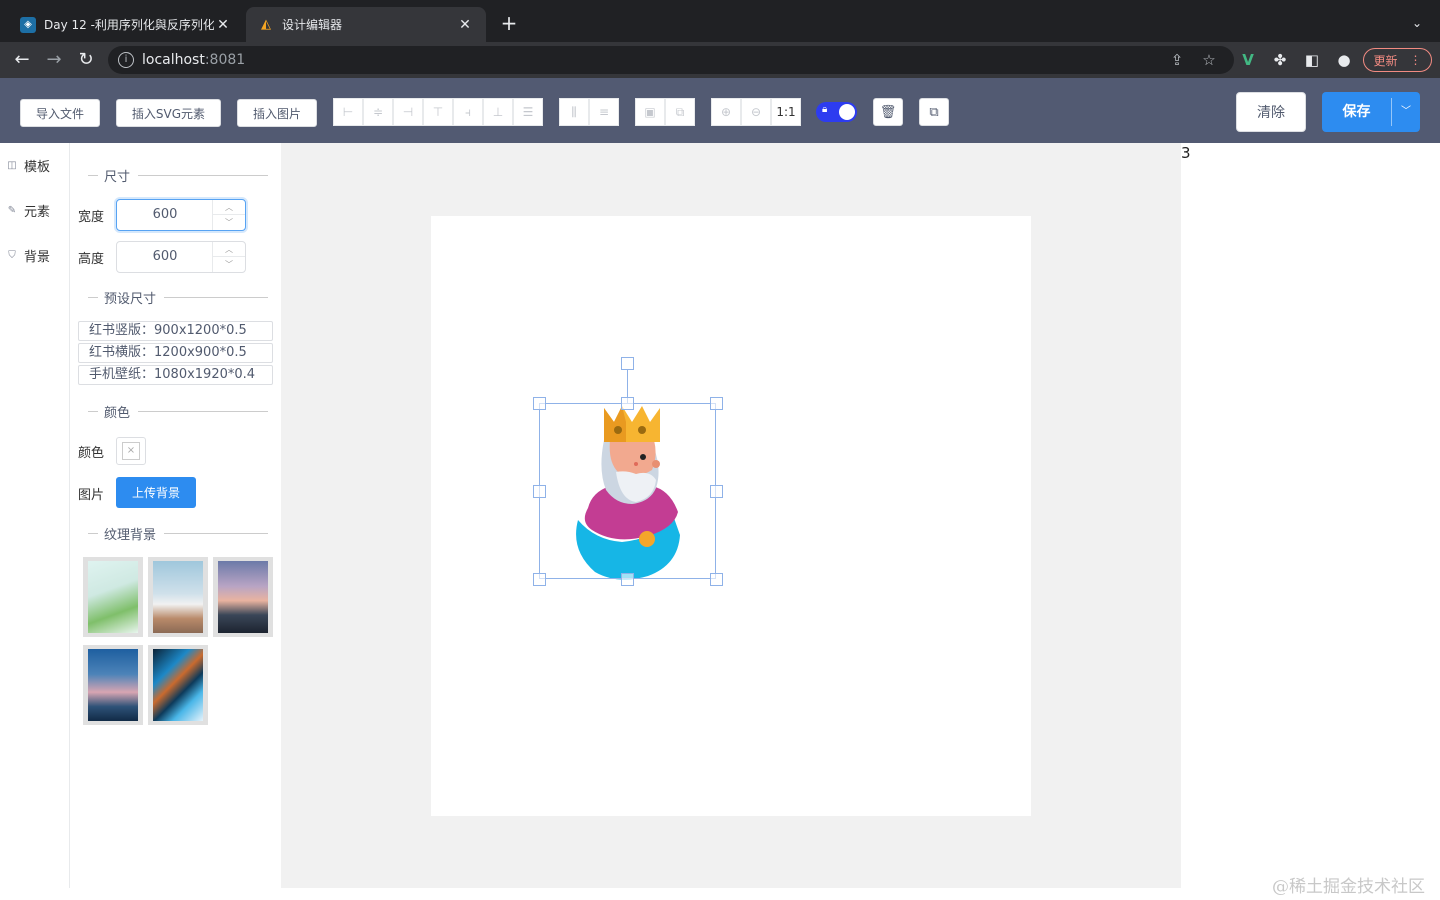 The image size is (1440, 900). I want to click on side-panel-icon: ◧, so click(1312, 60).